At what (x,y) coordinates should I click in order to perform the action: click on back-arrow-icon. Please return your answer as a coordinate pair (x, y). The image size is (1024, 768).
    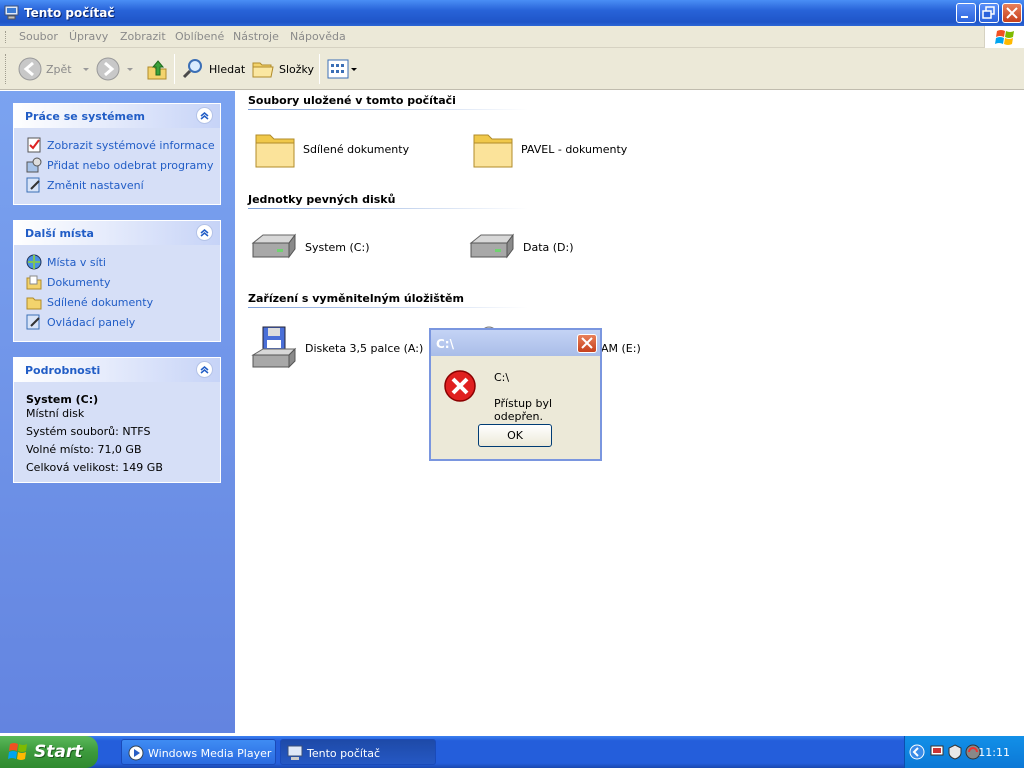
    Looking at the image, I should click on (30, 69).